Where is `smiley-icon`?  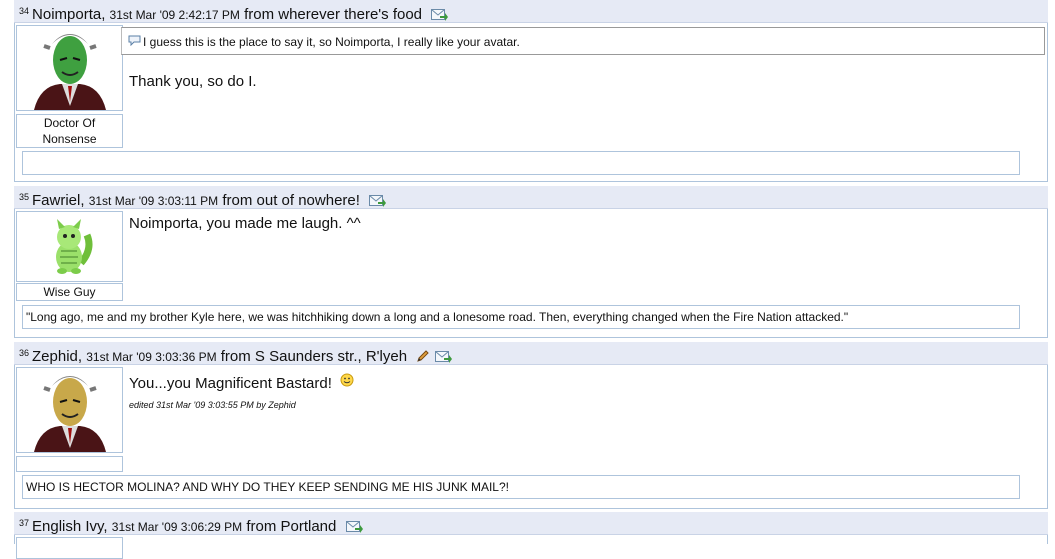 smiley-icon is located at coordinates (347, 382).